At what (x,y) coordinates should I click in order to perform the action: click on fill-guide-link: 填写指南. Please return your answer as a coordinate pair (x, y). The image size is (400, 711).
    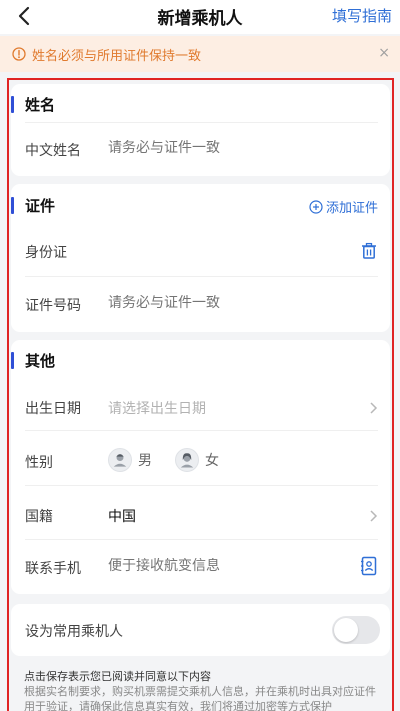
    Looking at the image, I should click on (362, 15).